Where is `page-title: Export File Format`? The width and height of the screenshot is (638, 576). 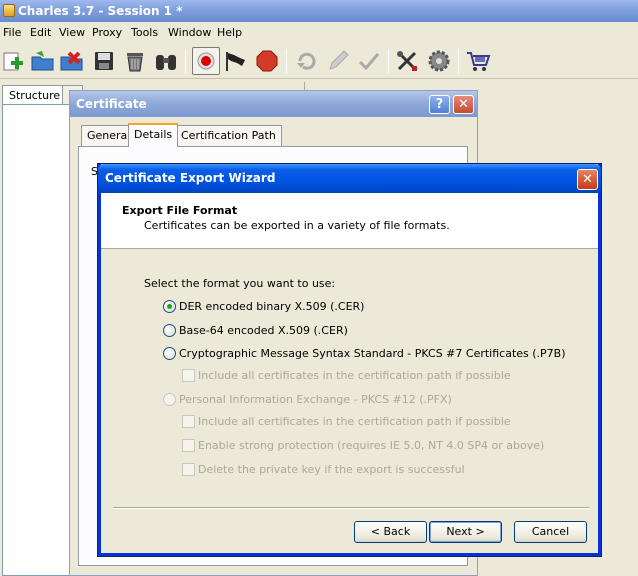
page-title: Export File Format is located at coordinates (180, 210).